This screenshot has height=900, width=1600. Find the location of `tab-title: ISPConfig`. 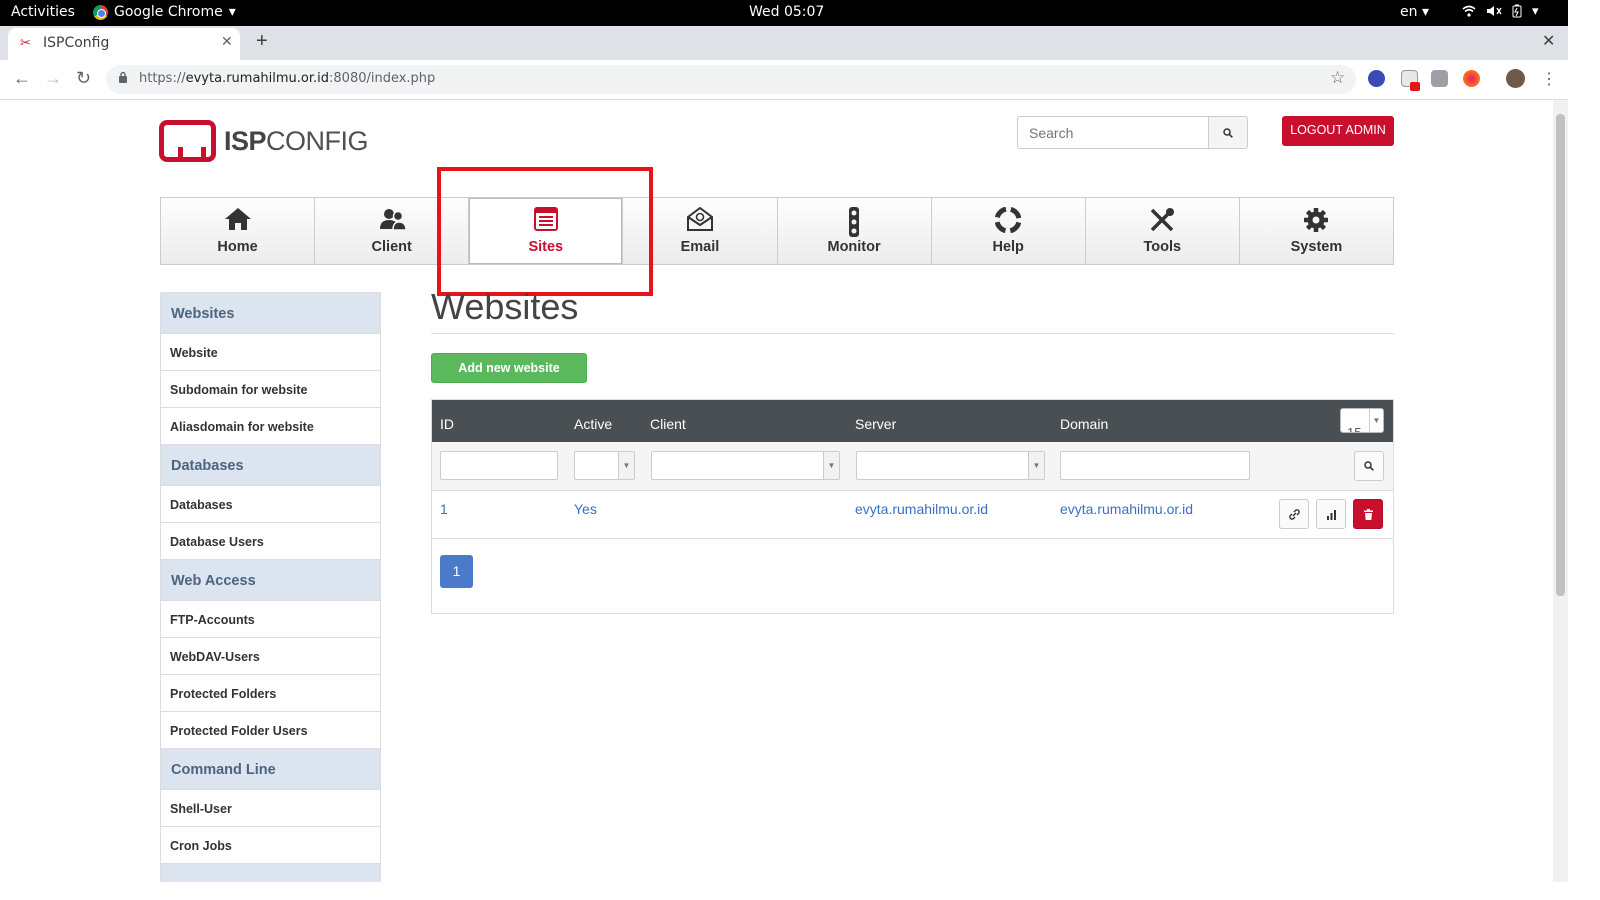

tab-title: ISPConfig is located at coordinates (76, 43).